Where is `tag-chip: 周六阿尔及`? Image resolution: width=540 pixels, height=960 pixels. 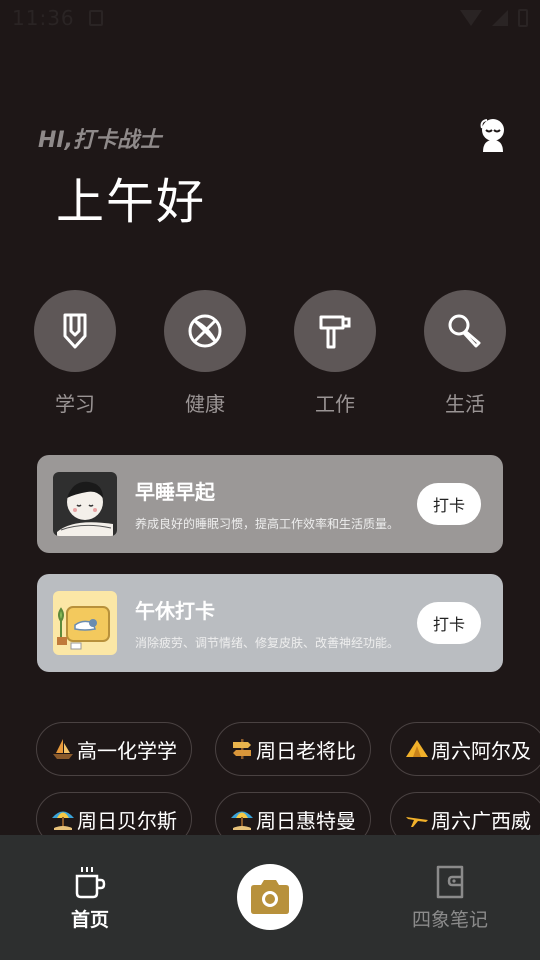 tag-chip: 周六阿尔及 is located at coordinates (465, 749).